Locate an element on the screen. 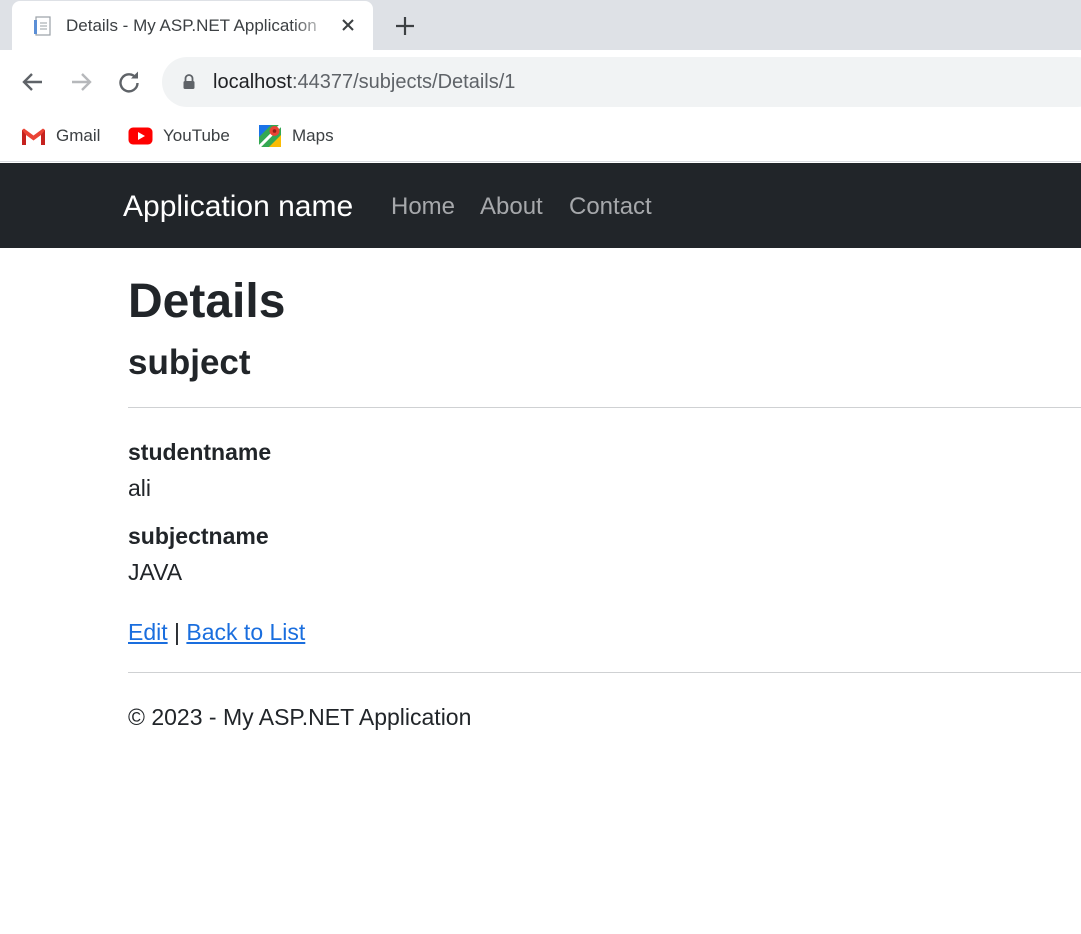  field-value-studentname: ali is located at coordinates (140, 488).